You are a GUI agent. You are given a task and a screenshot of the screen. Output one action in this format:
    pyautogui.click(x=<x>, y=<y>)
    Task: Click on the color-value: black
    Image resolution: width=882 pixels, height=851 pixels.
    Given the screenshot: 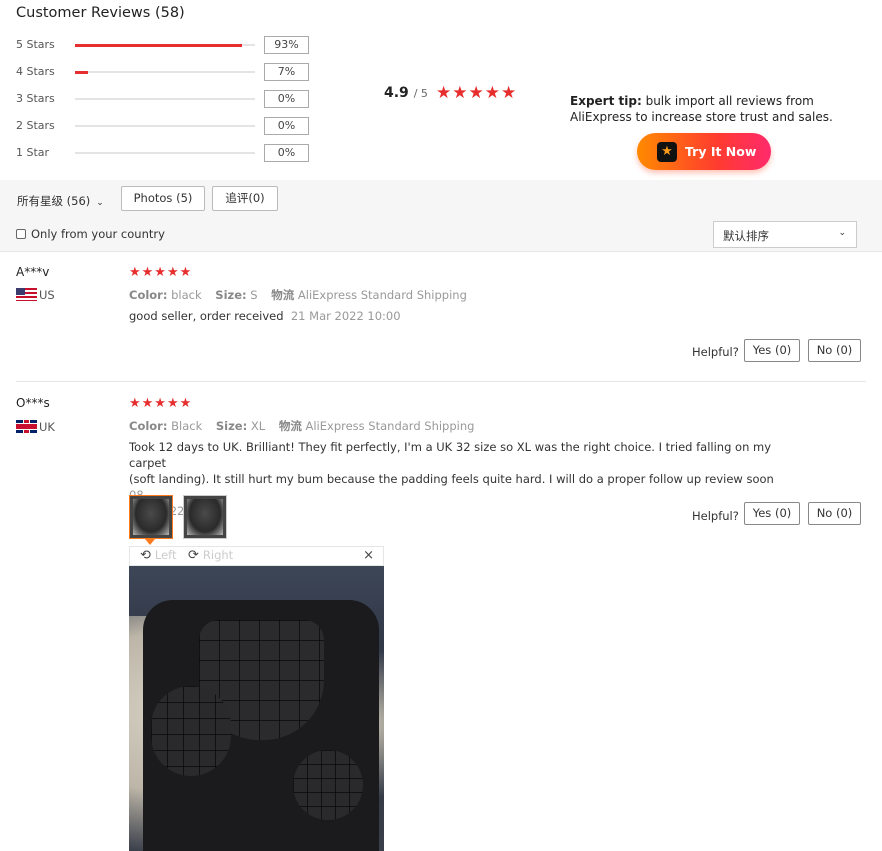 What is the action you would take?
    pyautogui.click(x=186, y=295)
    